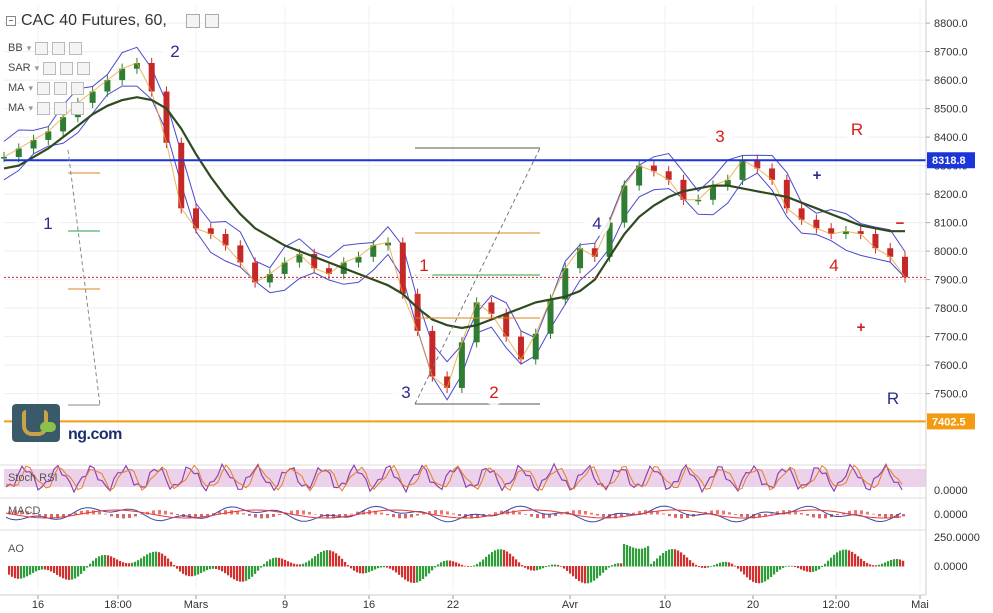 This screenshot has width=993, height=613. I want to click on ao-title: AO, so click(16, 549).